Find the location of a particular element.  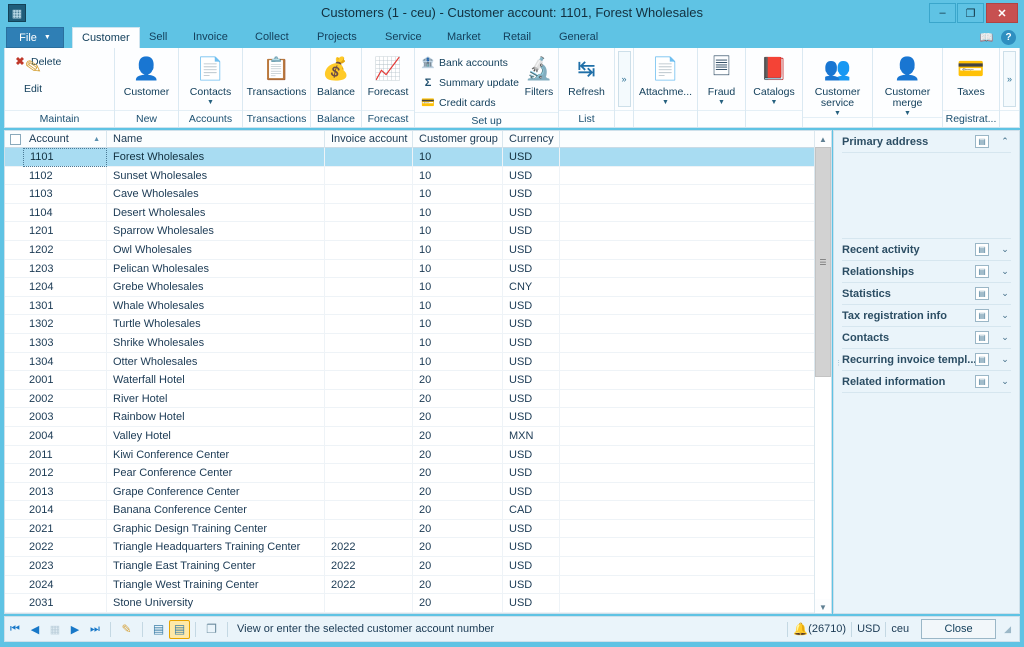

table-row: 1302 Turtle Wholesales 10 USD is located at coordinates (418, 324).